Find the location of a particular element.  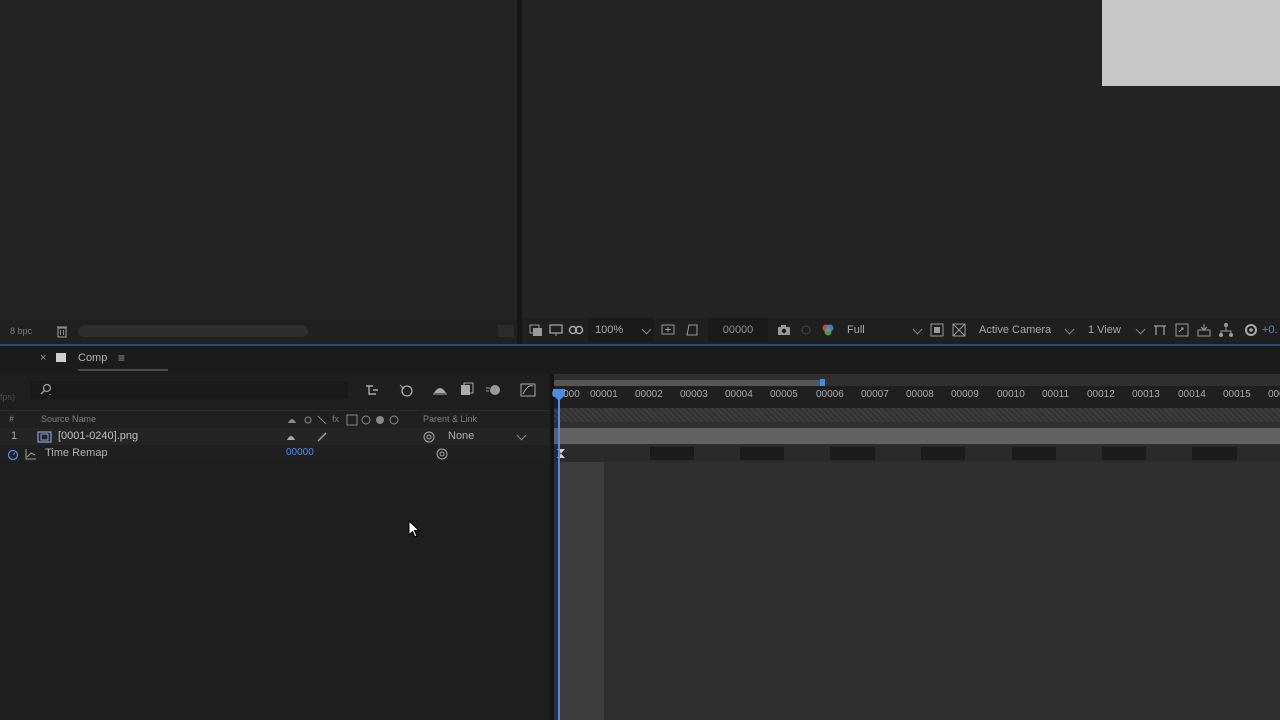

resolution-value: Full is located at coordinates (856, 330).